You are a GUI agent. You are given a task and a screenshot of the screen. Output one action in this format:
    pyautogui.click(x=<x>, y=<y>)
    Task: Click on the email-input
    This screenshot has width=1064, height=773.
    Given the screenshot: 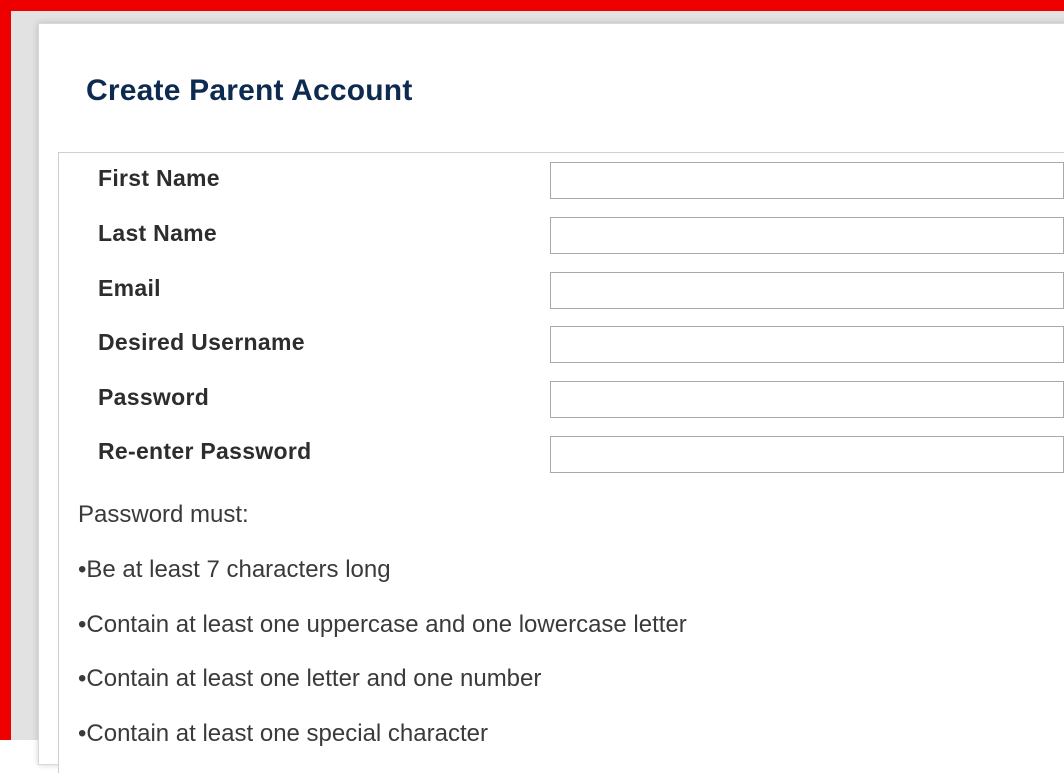 What is the action you would take?
    pyautogui.click(x=807, y=290)
    